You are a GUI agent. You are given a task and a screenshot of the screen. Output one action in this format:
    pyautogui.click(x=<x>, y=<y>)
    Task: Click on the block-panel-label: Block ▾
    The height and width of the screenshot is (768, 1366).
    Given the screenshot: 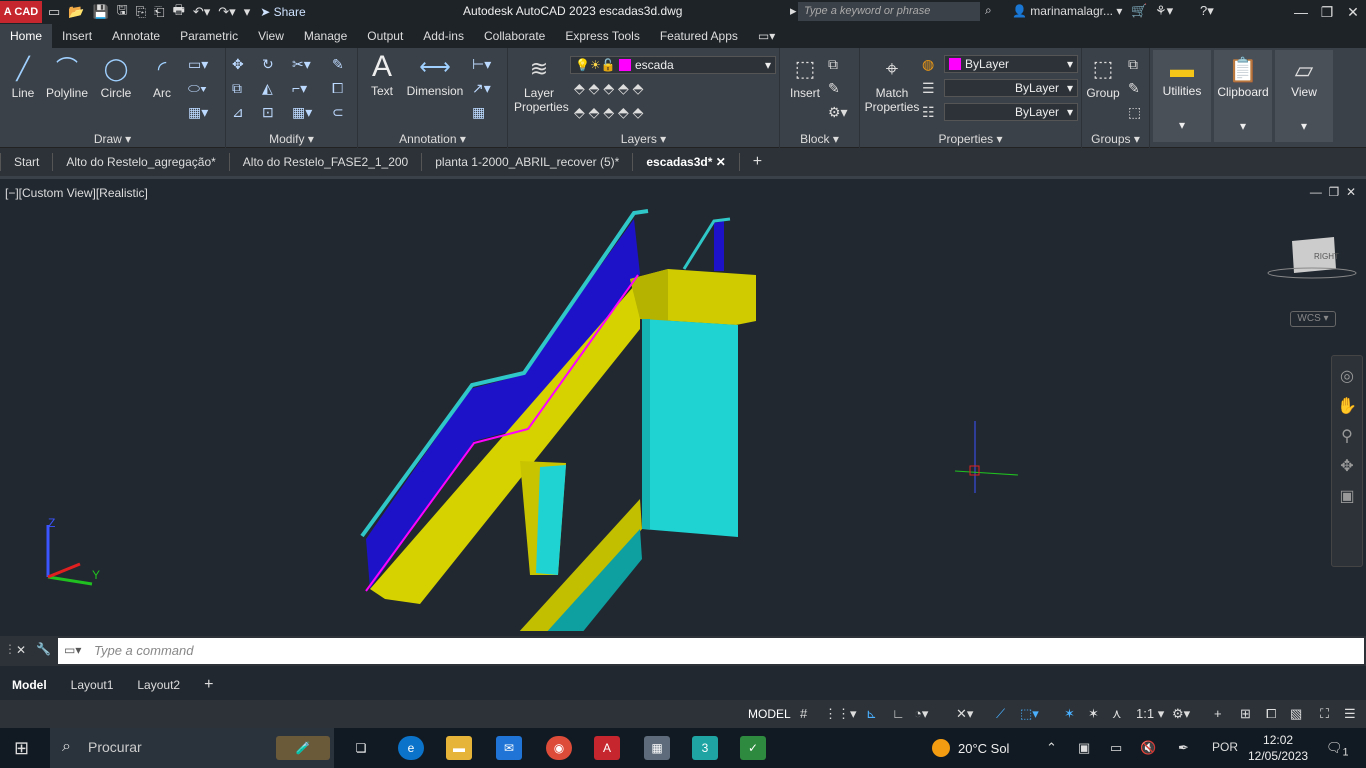 What is the action you would take?
    pyautogui.click(x=819, y=139)
    